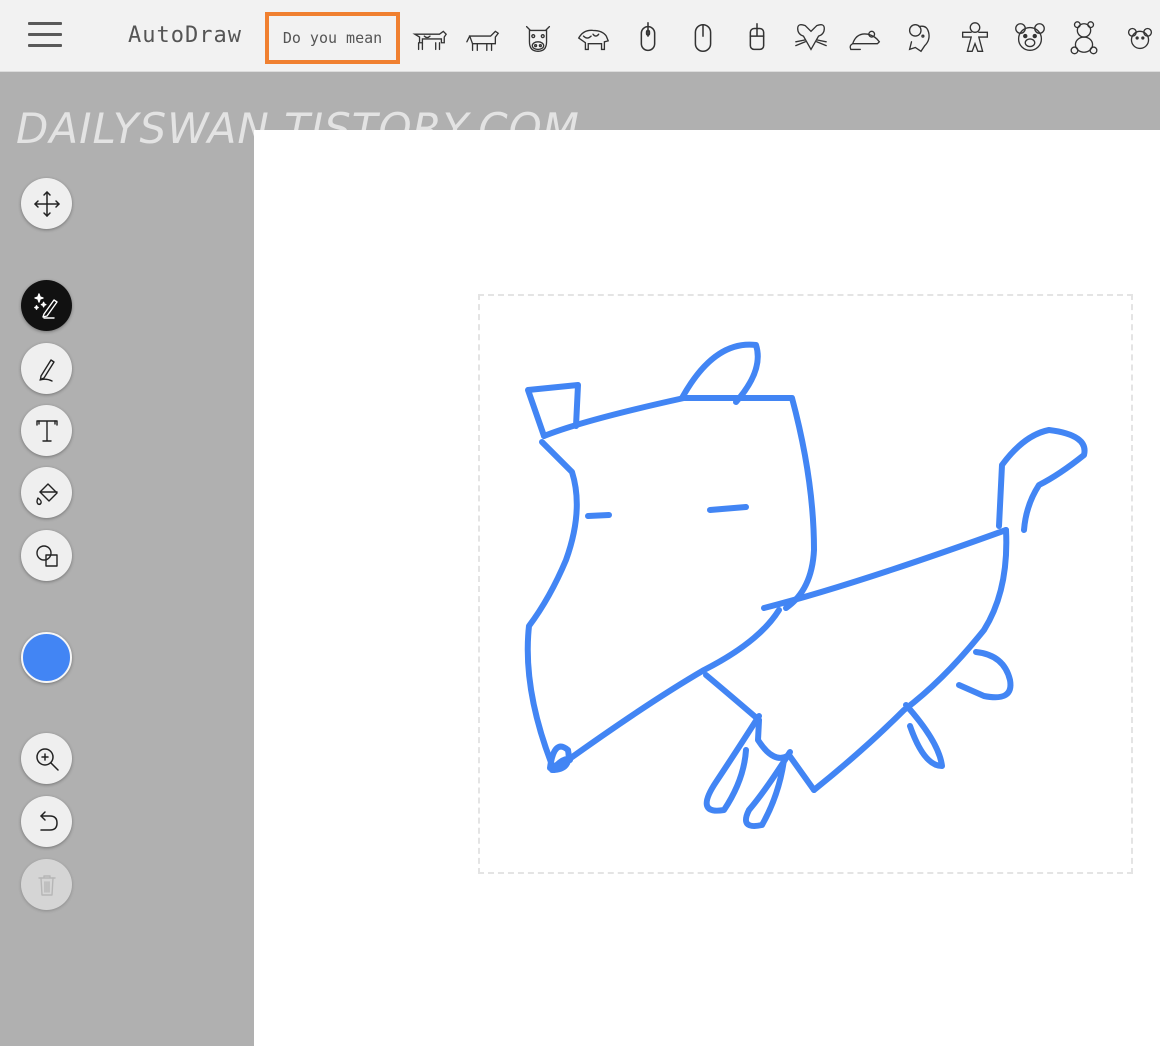 The image size is (1160, 1046). I want to click on shapes-icon, so click(46, 555).